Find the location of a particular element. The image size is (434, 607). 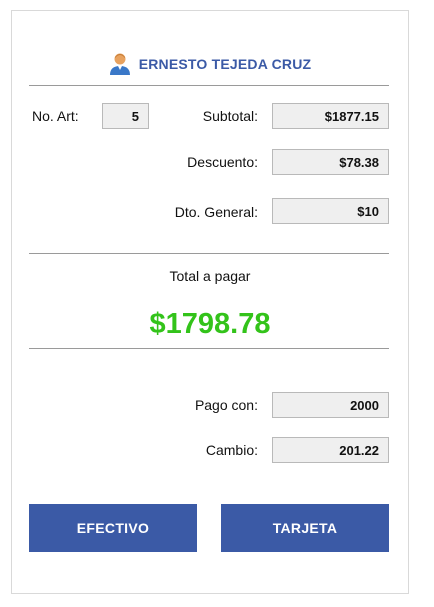

general-discount-label: Dto. General: is located at coordinates (216, 212).